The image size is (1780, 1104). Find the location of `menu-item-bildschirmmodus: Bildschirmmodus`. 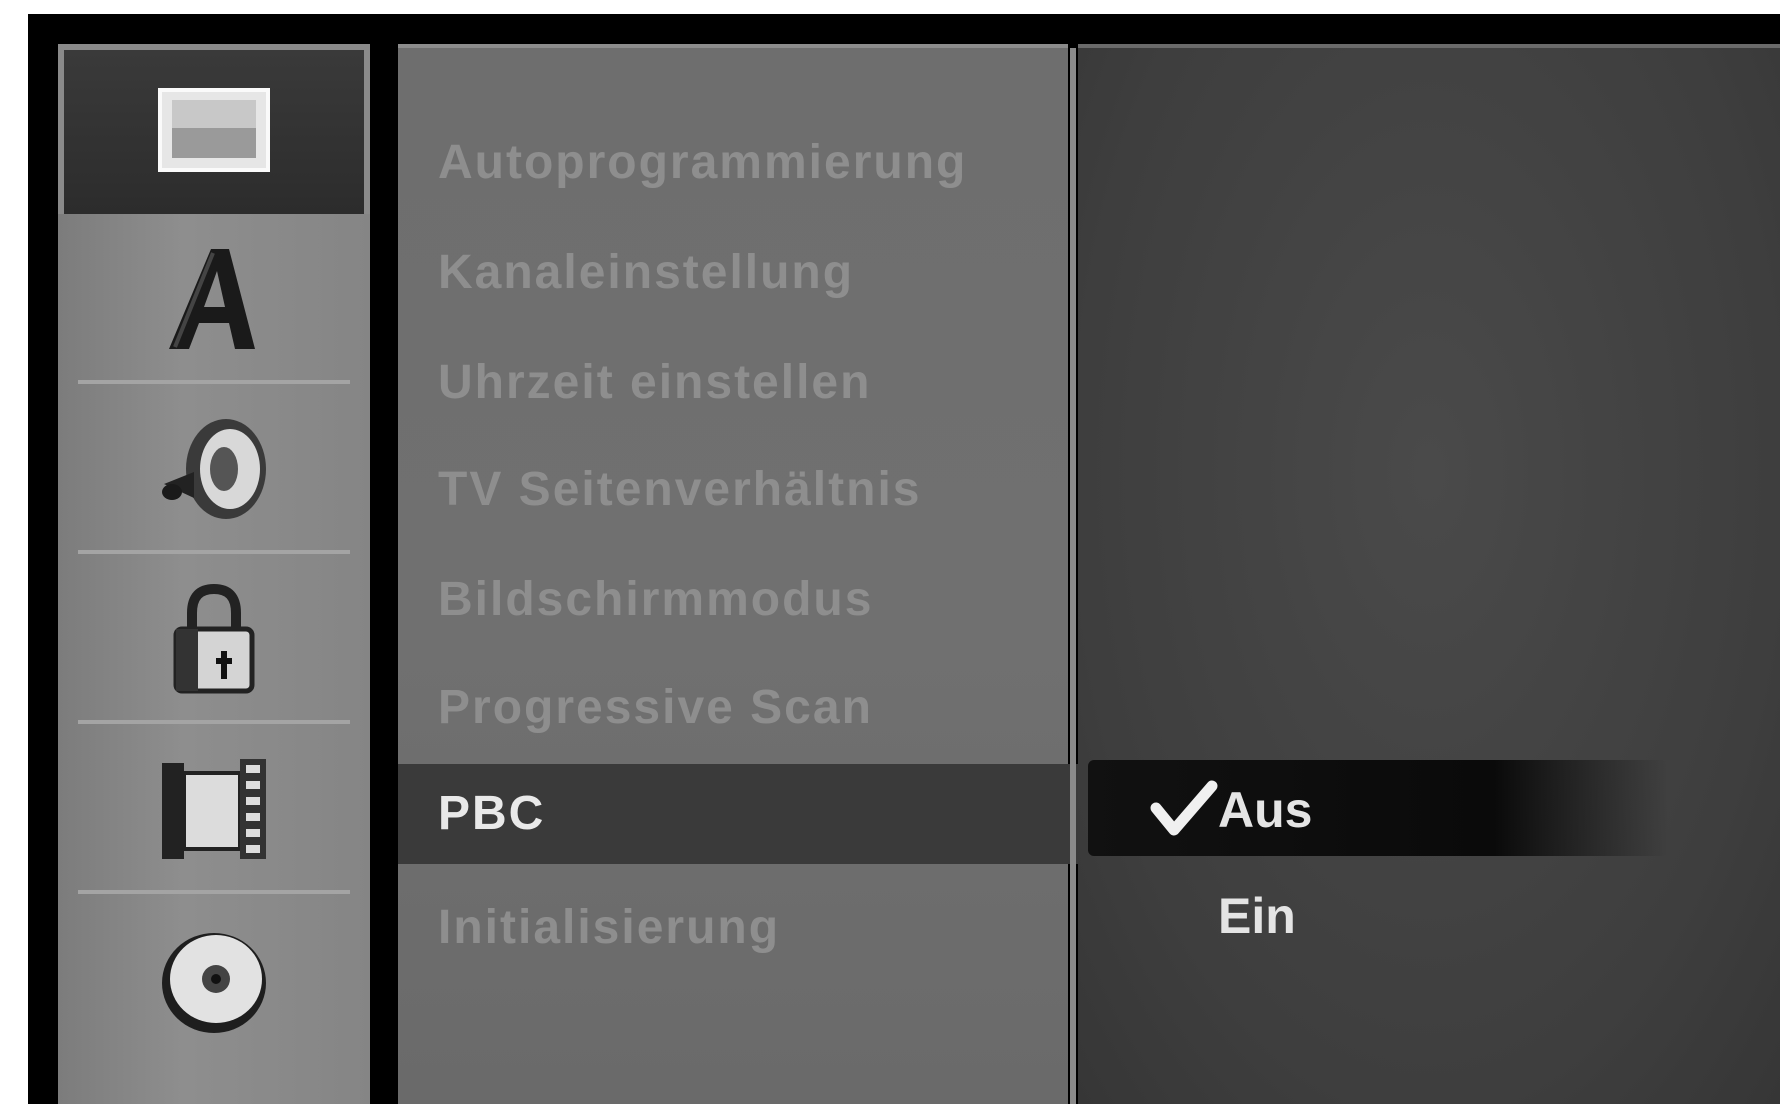

menu-item-bildschirmmodus: Bildschirmmodus is located at coordinates (655, 600).